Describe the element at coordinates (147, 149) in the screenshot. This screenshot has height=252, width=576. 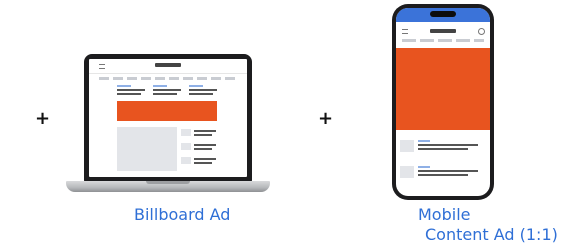
I see `article-image` at that location.